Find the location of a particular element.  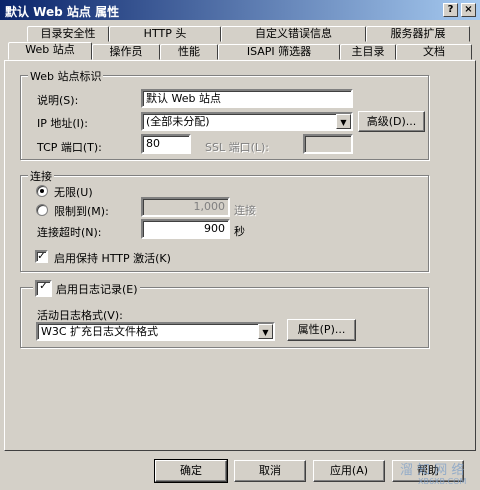

connections-group-label: 连接 is located at coordinates (41, 176).